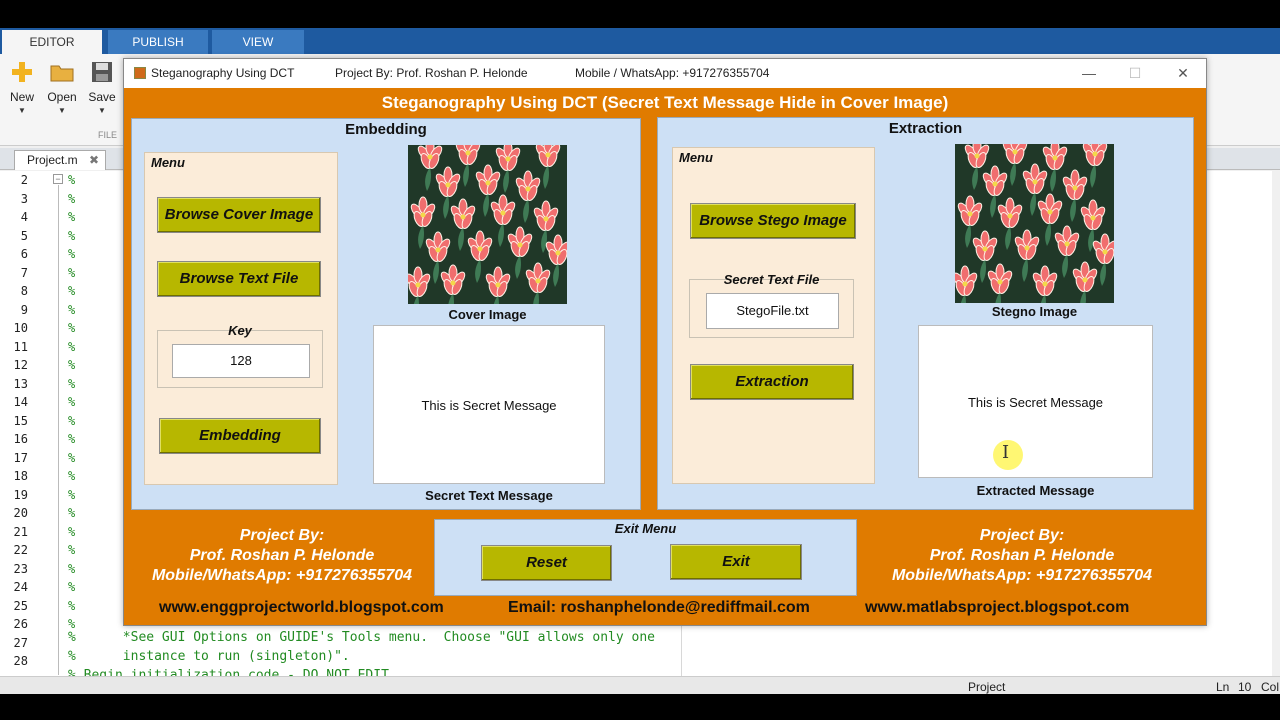 This screenshot has height=720, width=1280. What do you see at coordinates (20, 568) in the screenshot?
I see `line-number: 23` at bounding box center [20, 568].